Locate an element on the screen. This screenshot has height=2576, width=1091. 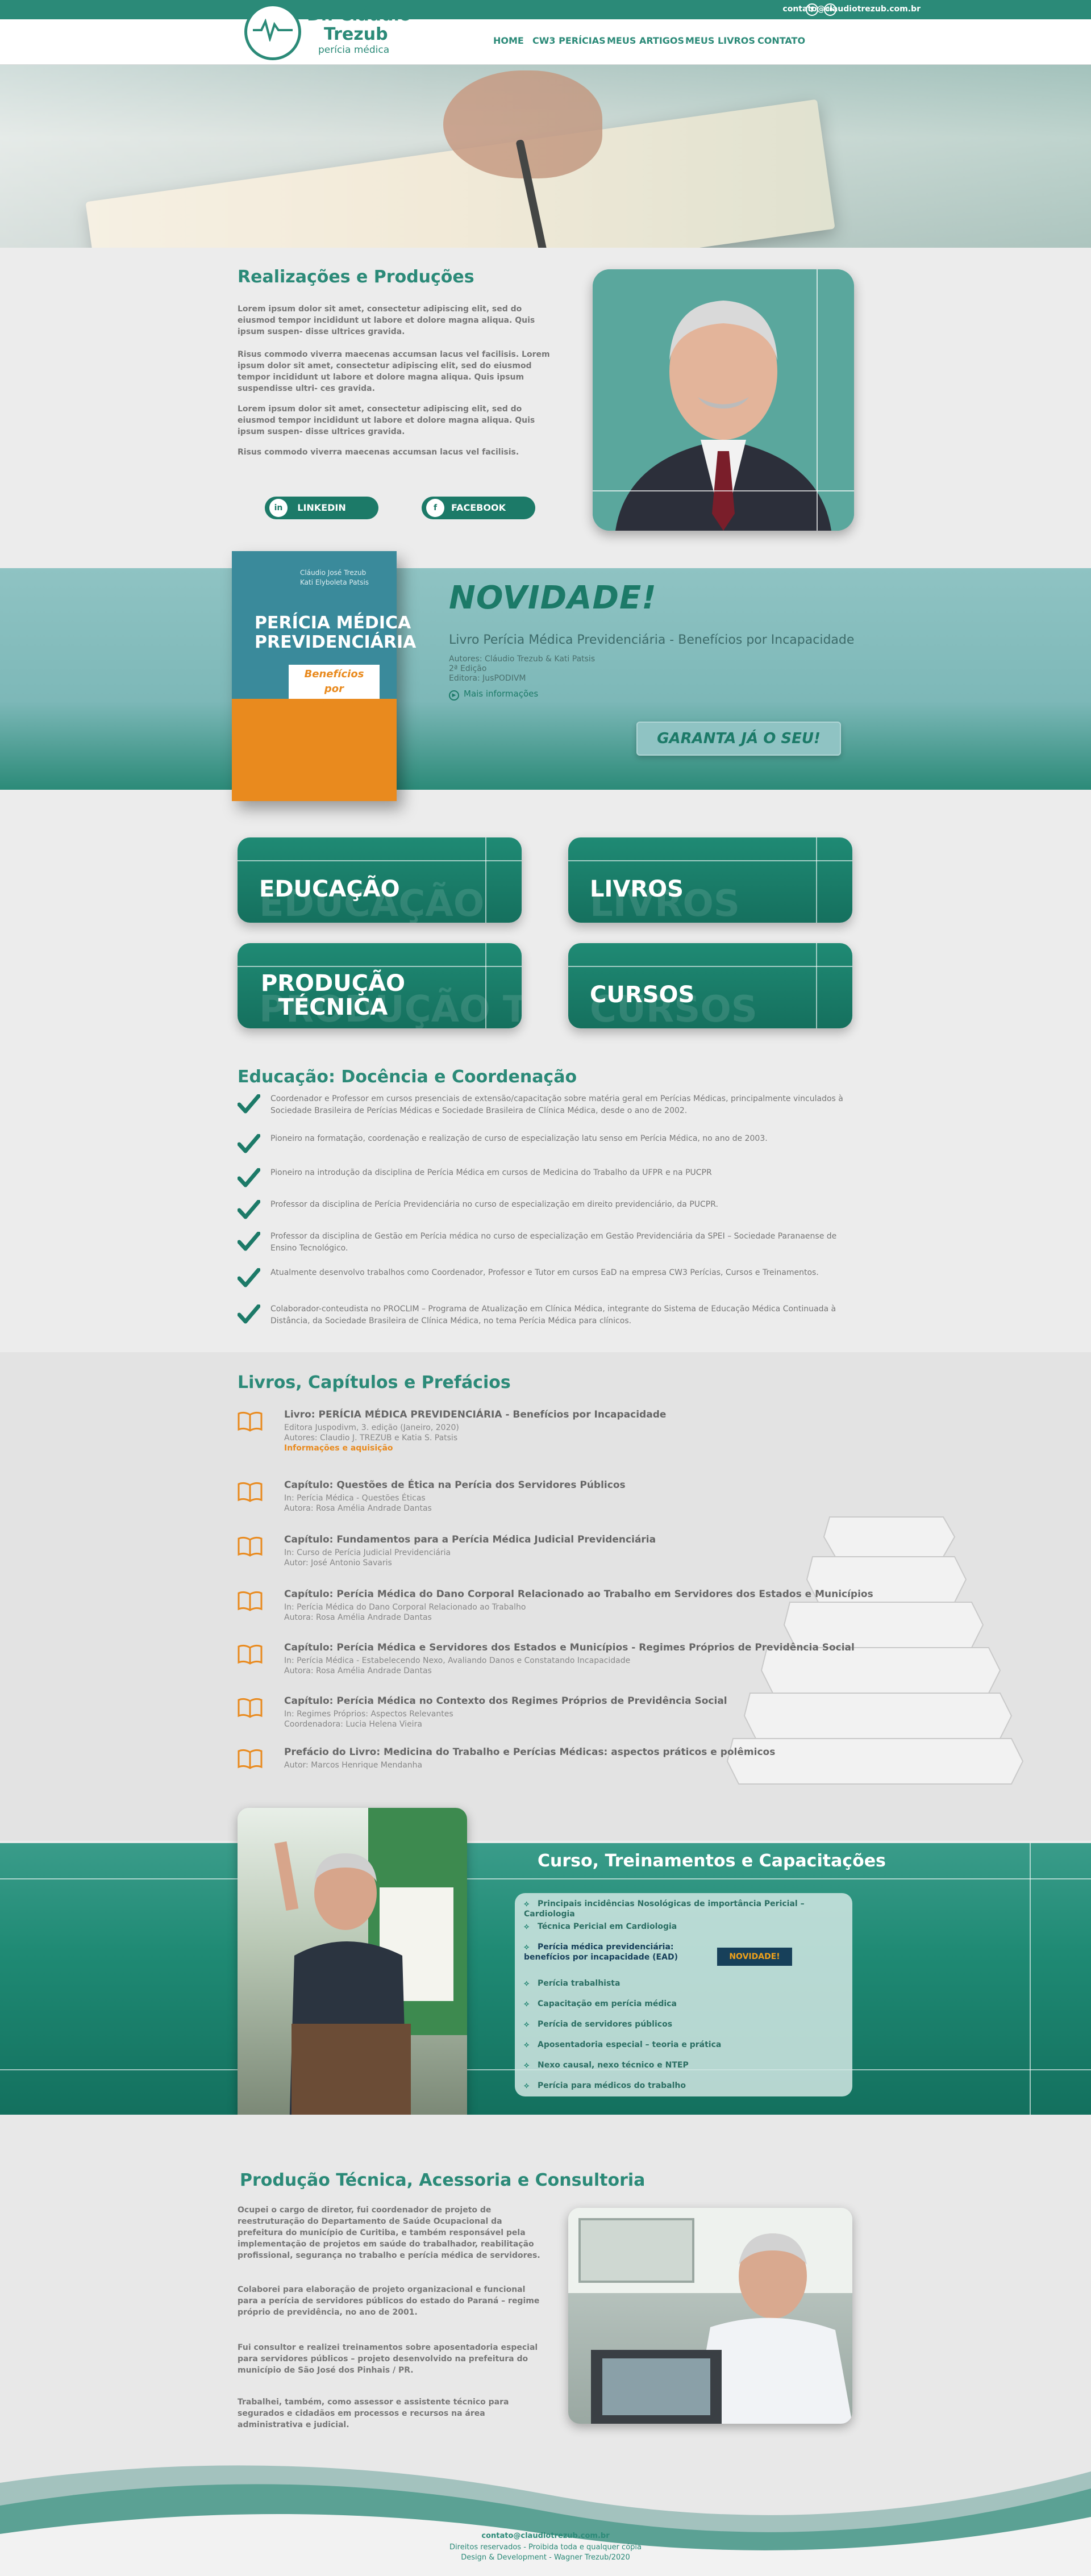
footer-email: contato@claudiotrezub.com.br is located at coordinates (545, 2536).